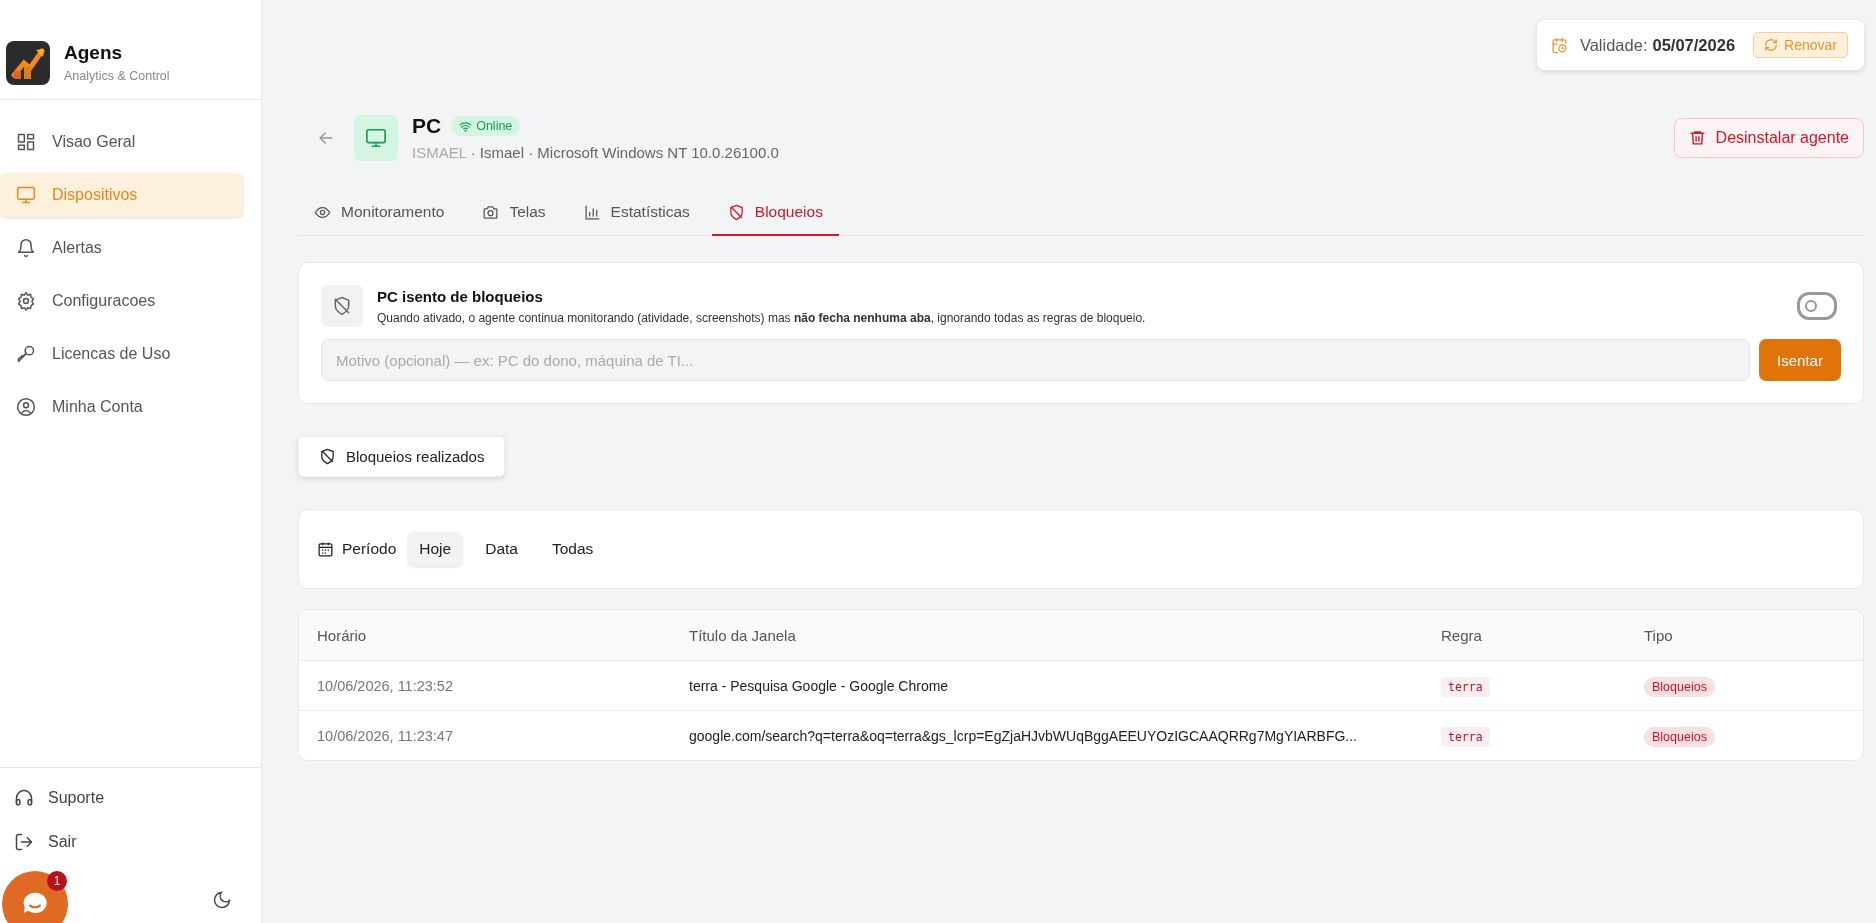  I want to click on monitor-icon, so click(26, 195).